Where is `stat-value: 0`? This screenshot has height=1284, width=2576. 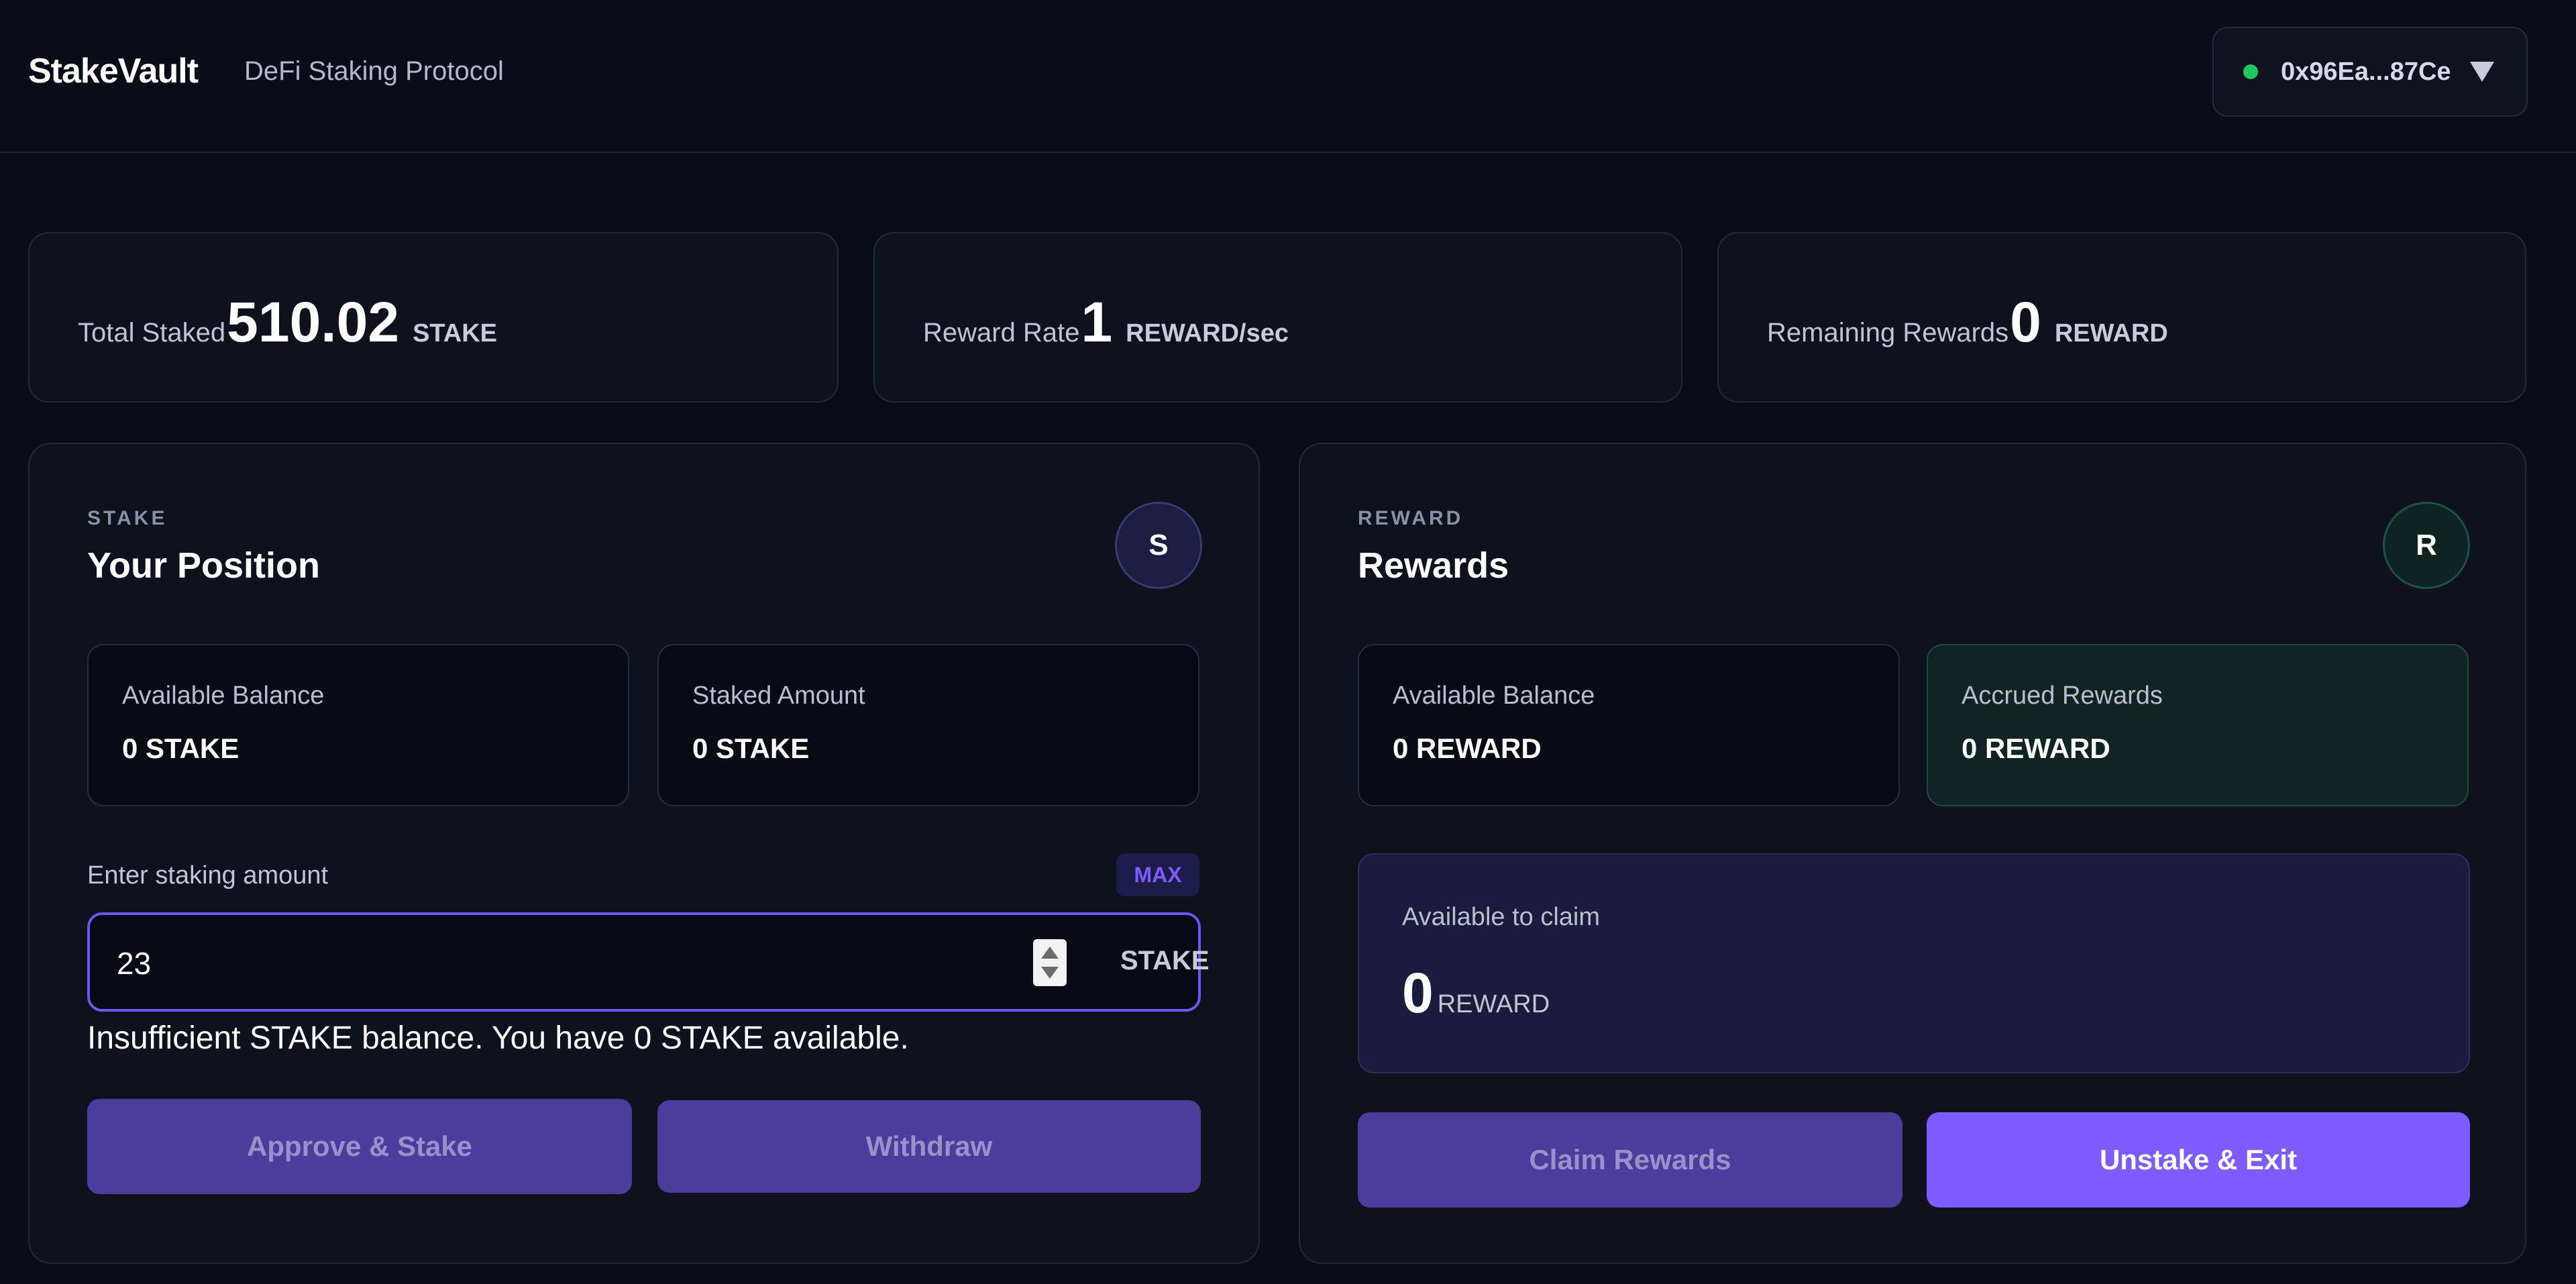 stat-value: 0 is located at coordinates (2025, 322).